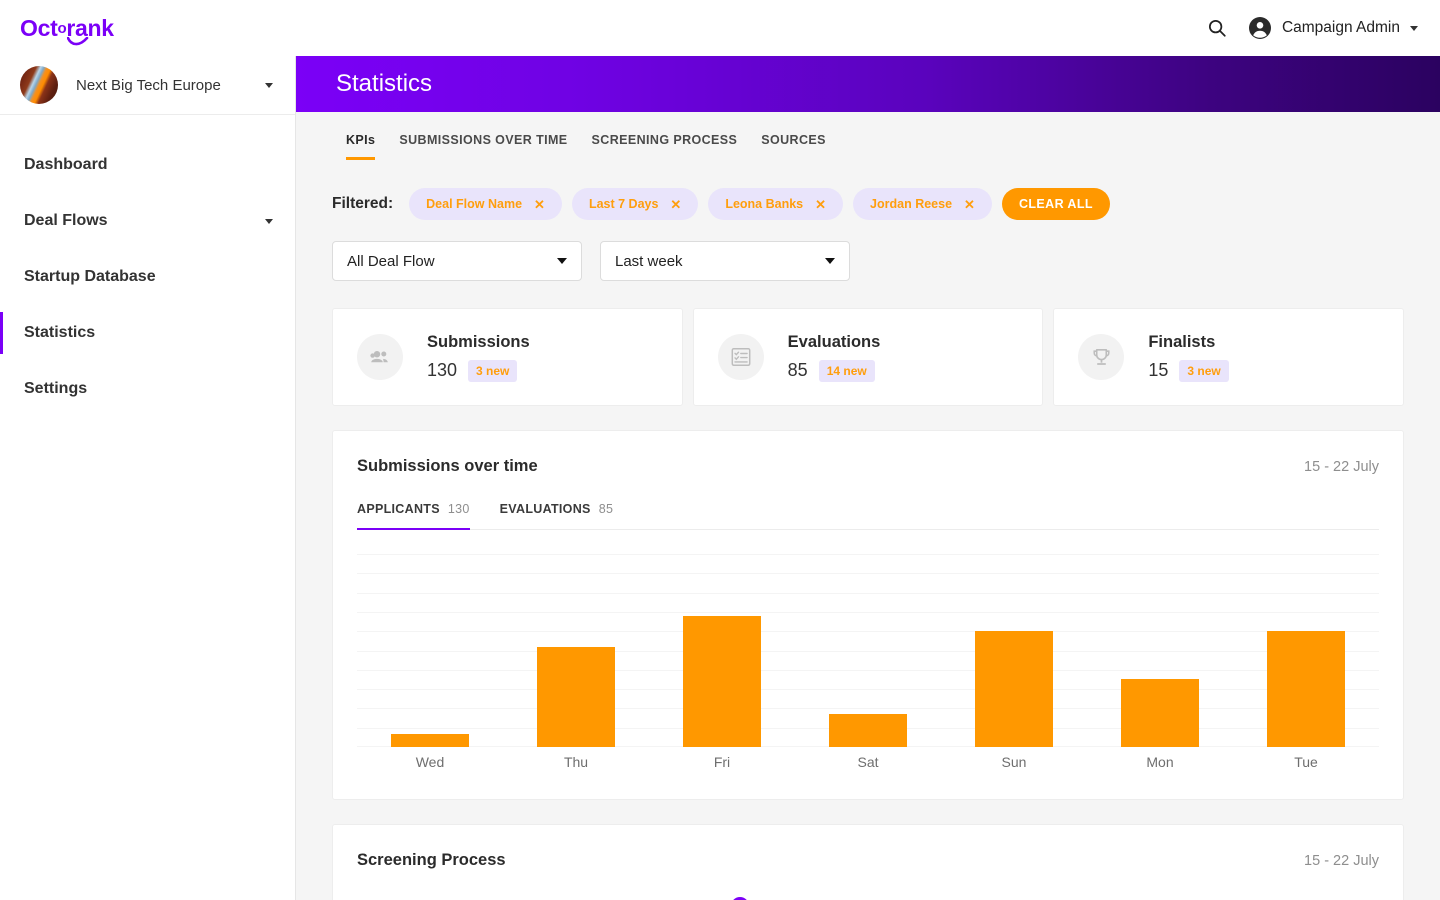 The image size is (1440, 900). Describe the element at coordinates (776, 204) in the screenshot. I see `filter-chip-leona-banks: Leona Banks ✕` at that location.